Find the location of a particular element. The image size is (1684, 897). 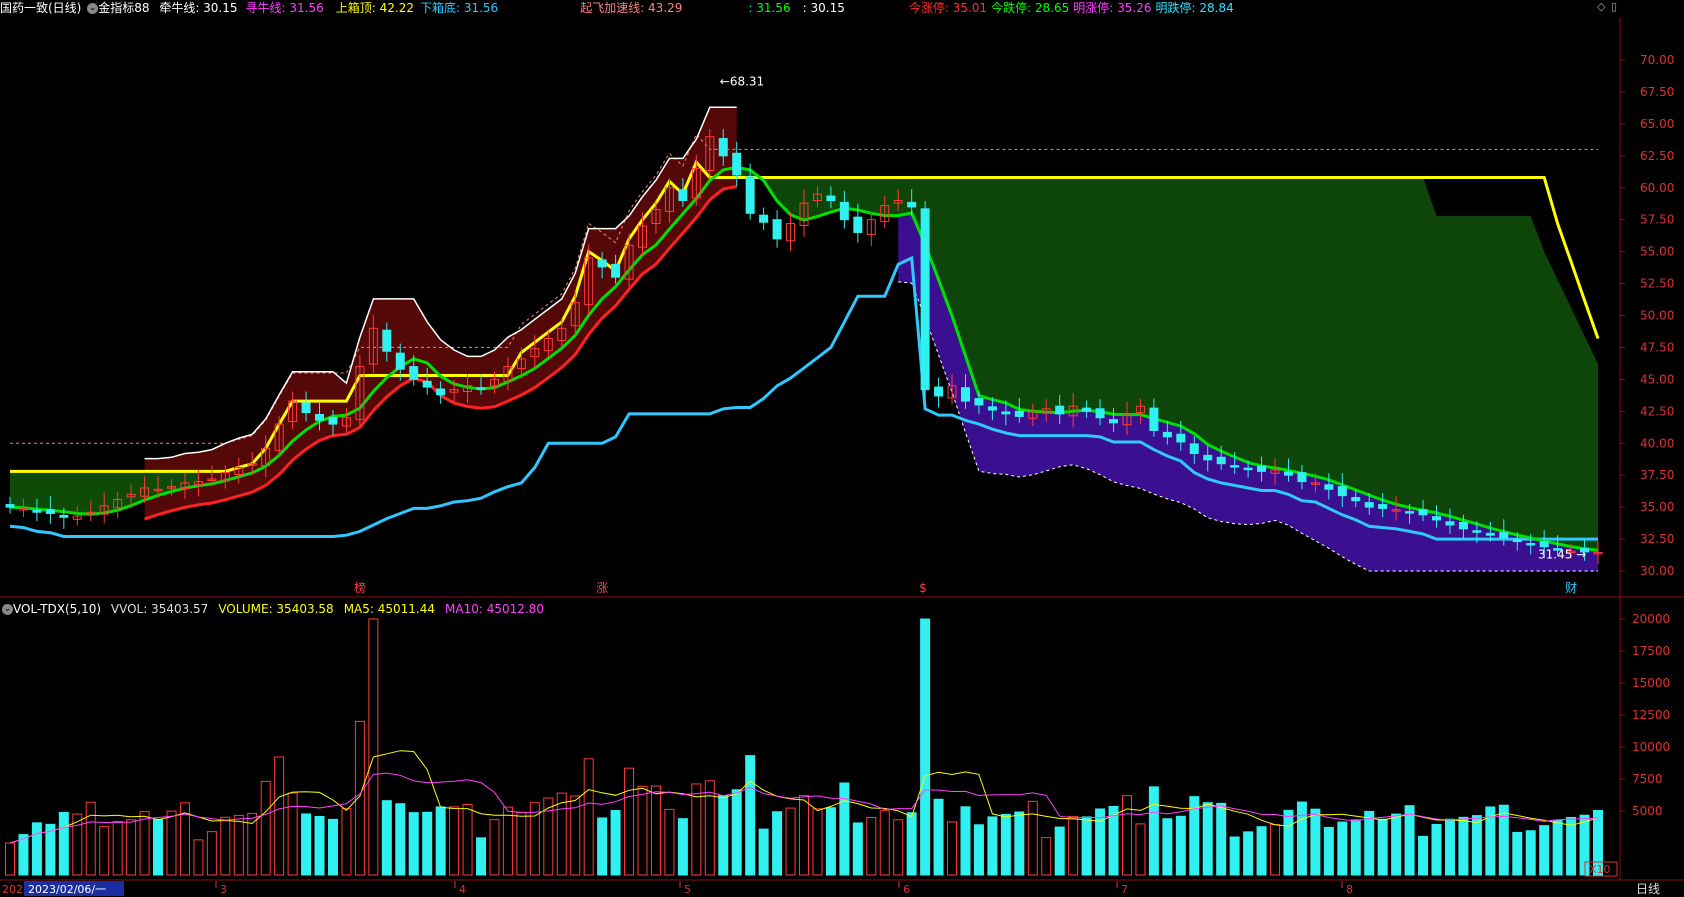

price-axis-label: 52.50 is located at coordinates (1657, 284).